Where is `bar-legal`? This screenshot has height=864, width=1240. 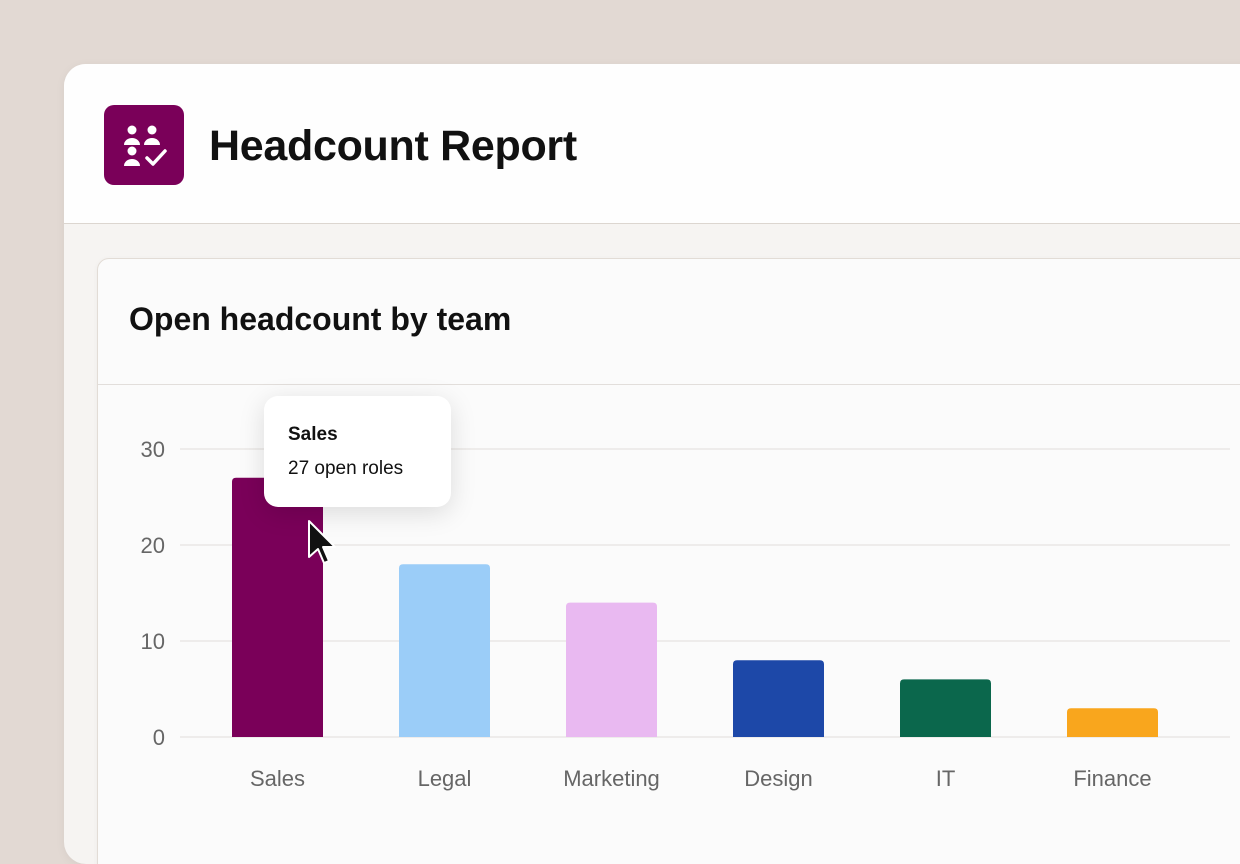
bar-legal is located at coordinates (444, 650).